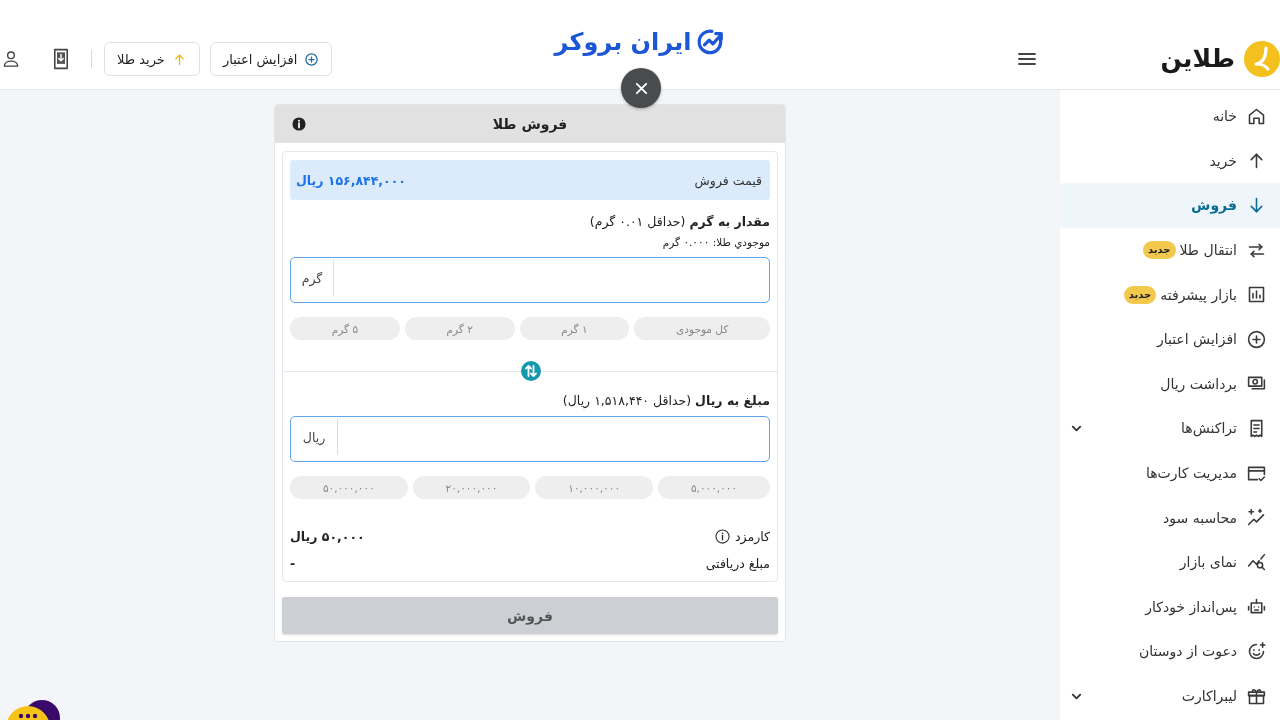 This screenshot has height=720, width=1280. I want to click on summary-value: -, so click(293, 563).